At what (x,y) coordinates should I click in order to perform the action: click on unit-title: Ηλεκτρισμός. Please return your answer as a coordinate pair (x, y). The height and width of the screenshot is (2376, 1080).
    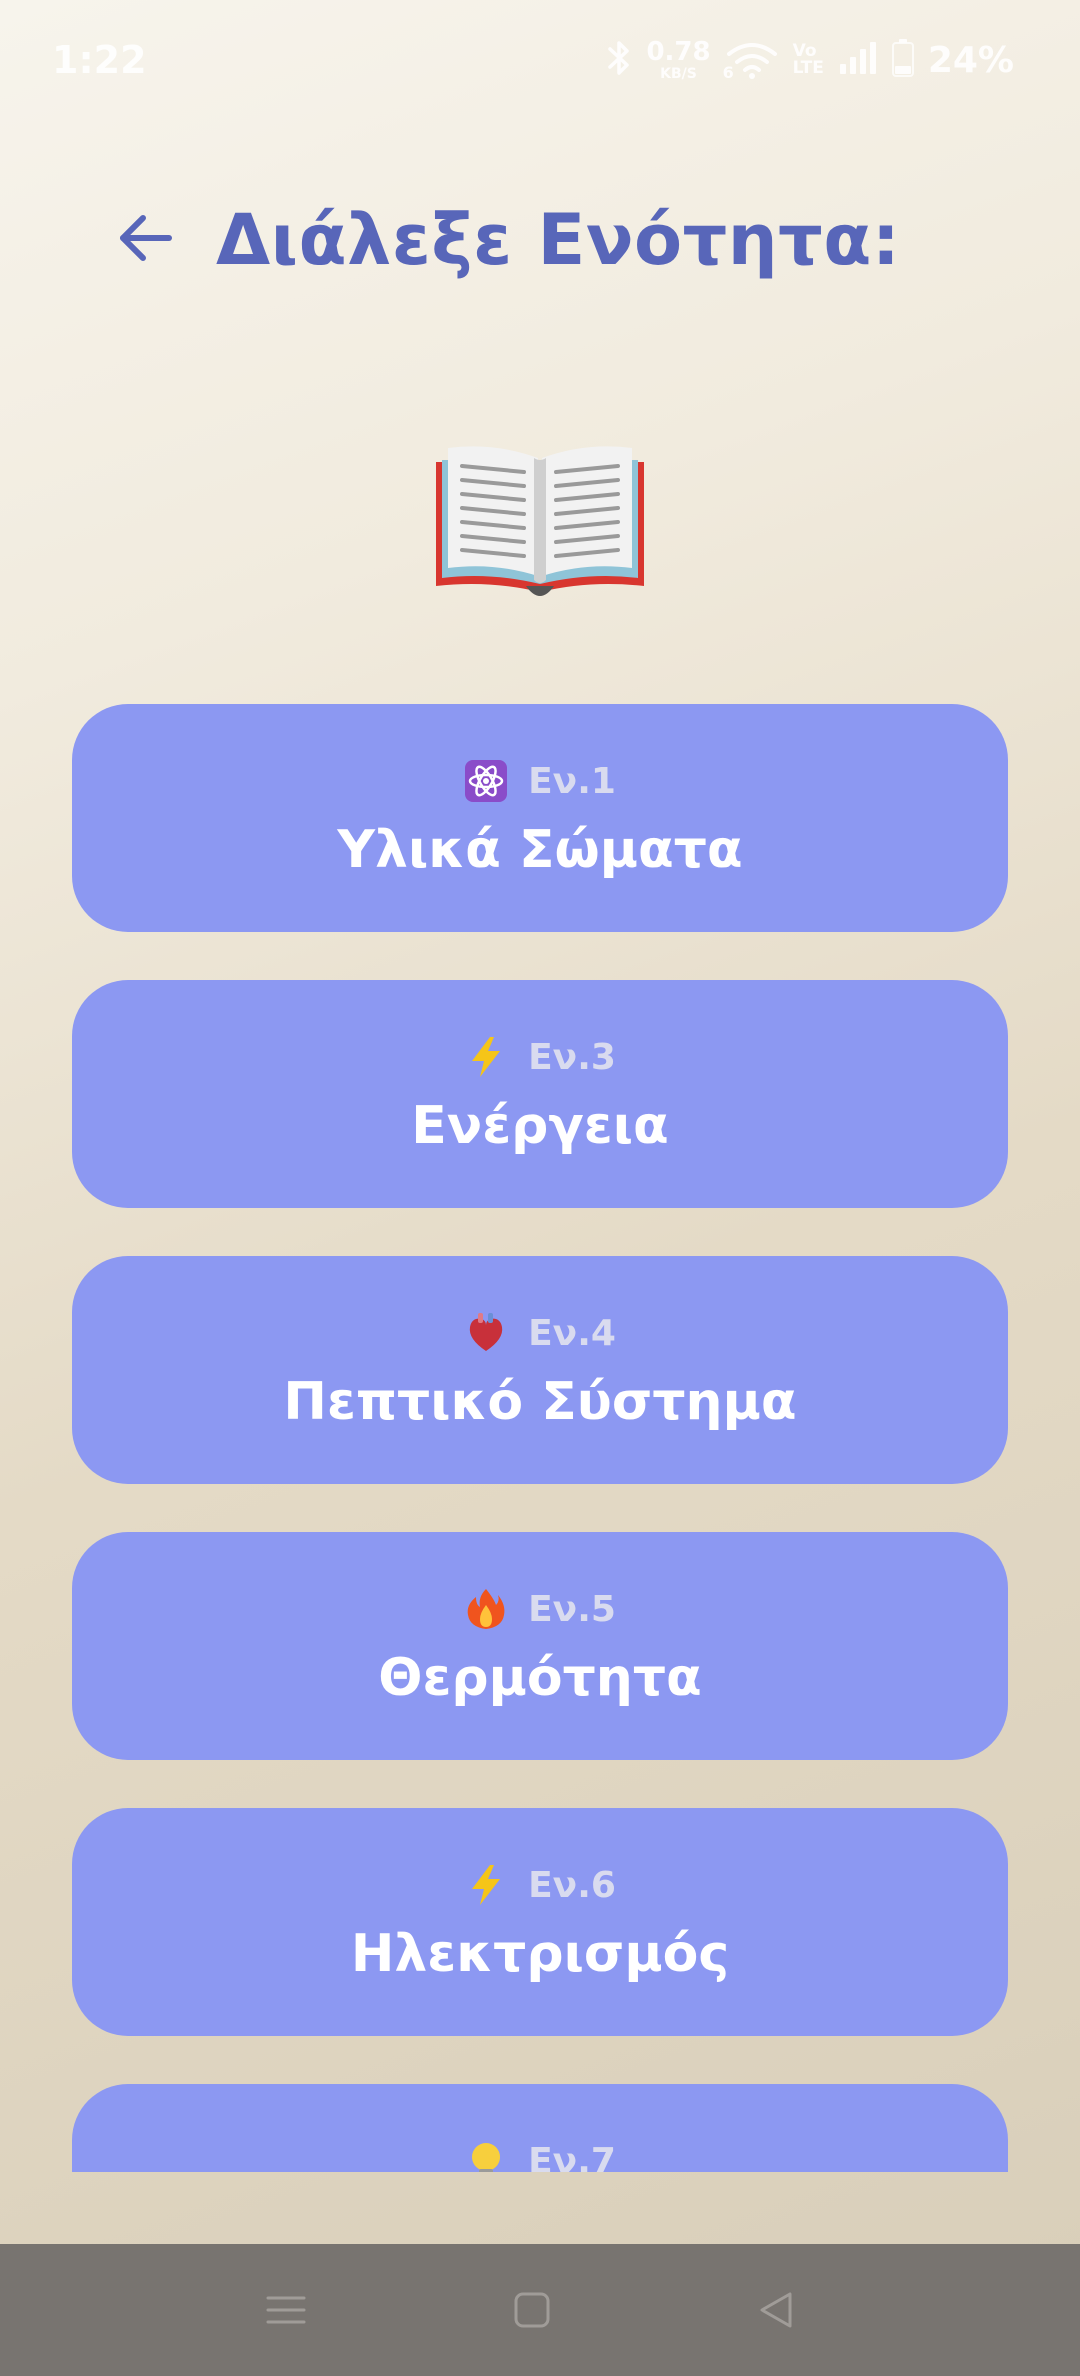
    Looking at the image, I should click on (540, 1954).